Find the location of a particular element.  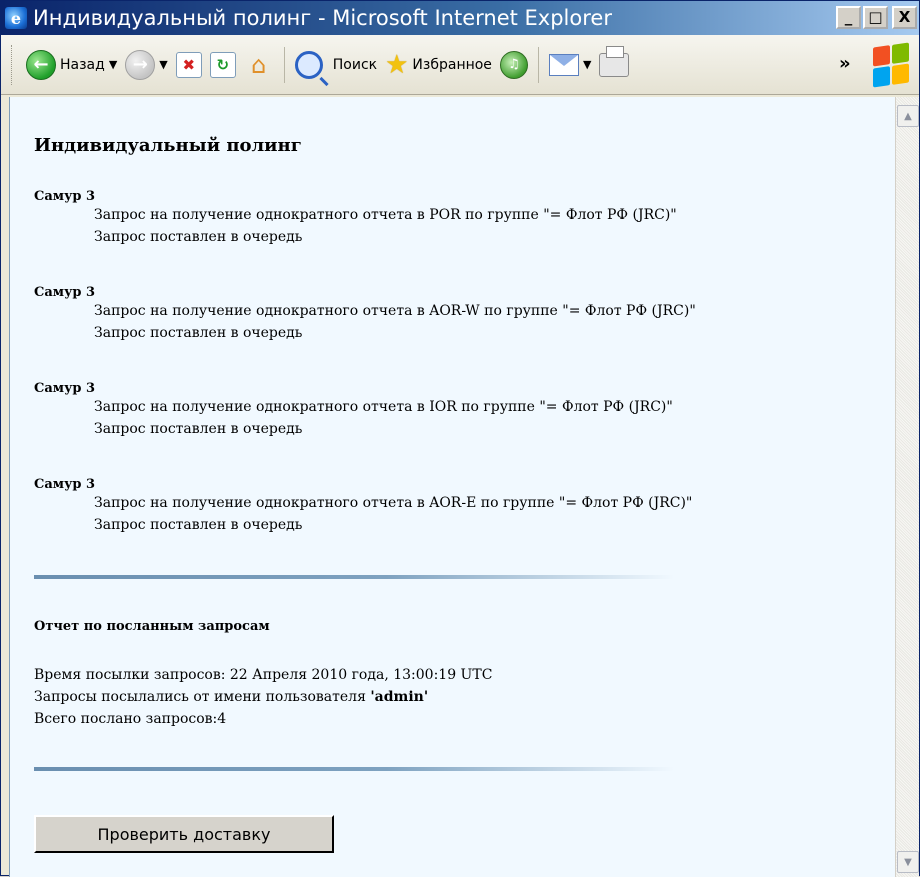

mail-button: ▼ is located at coordinates (570, 65).